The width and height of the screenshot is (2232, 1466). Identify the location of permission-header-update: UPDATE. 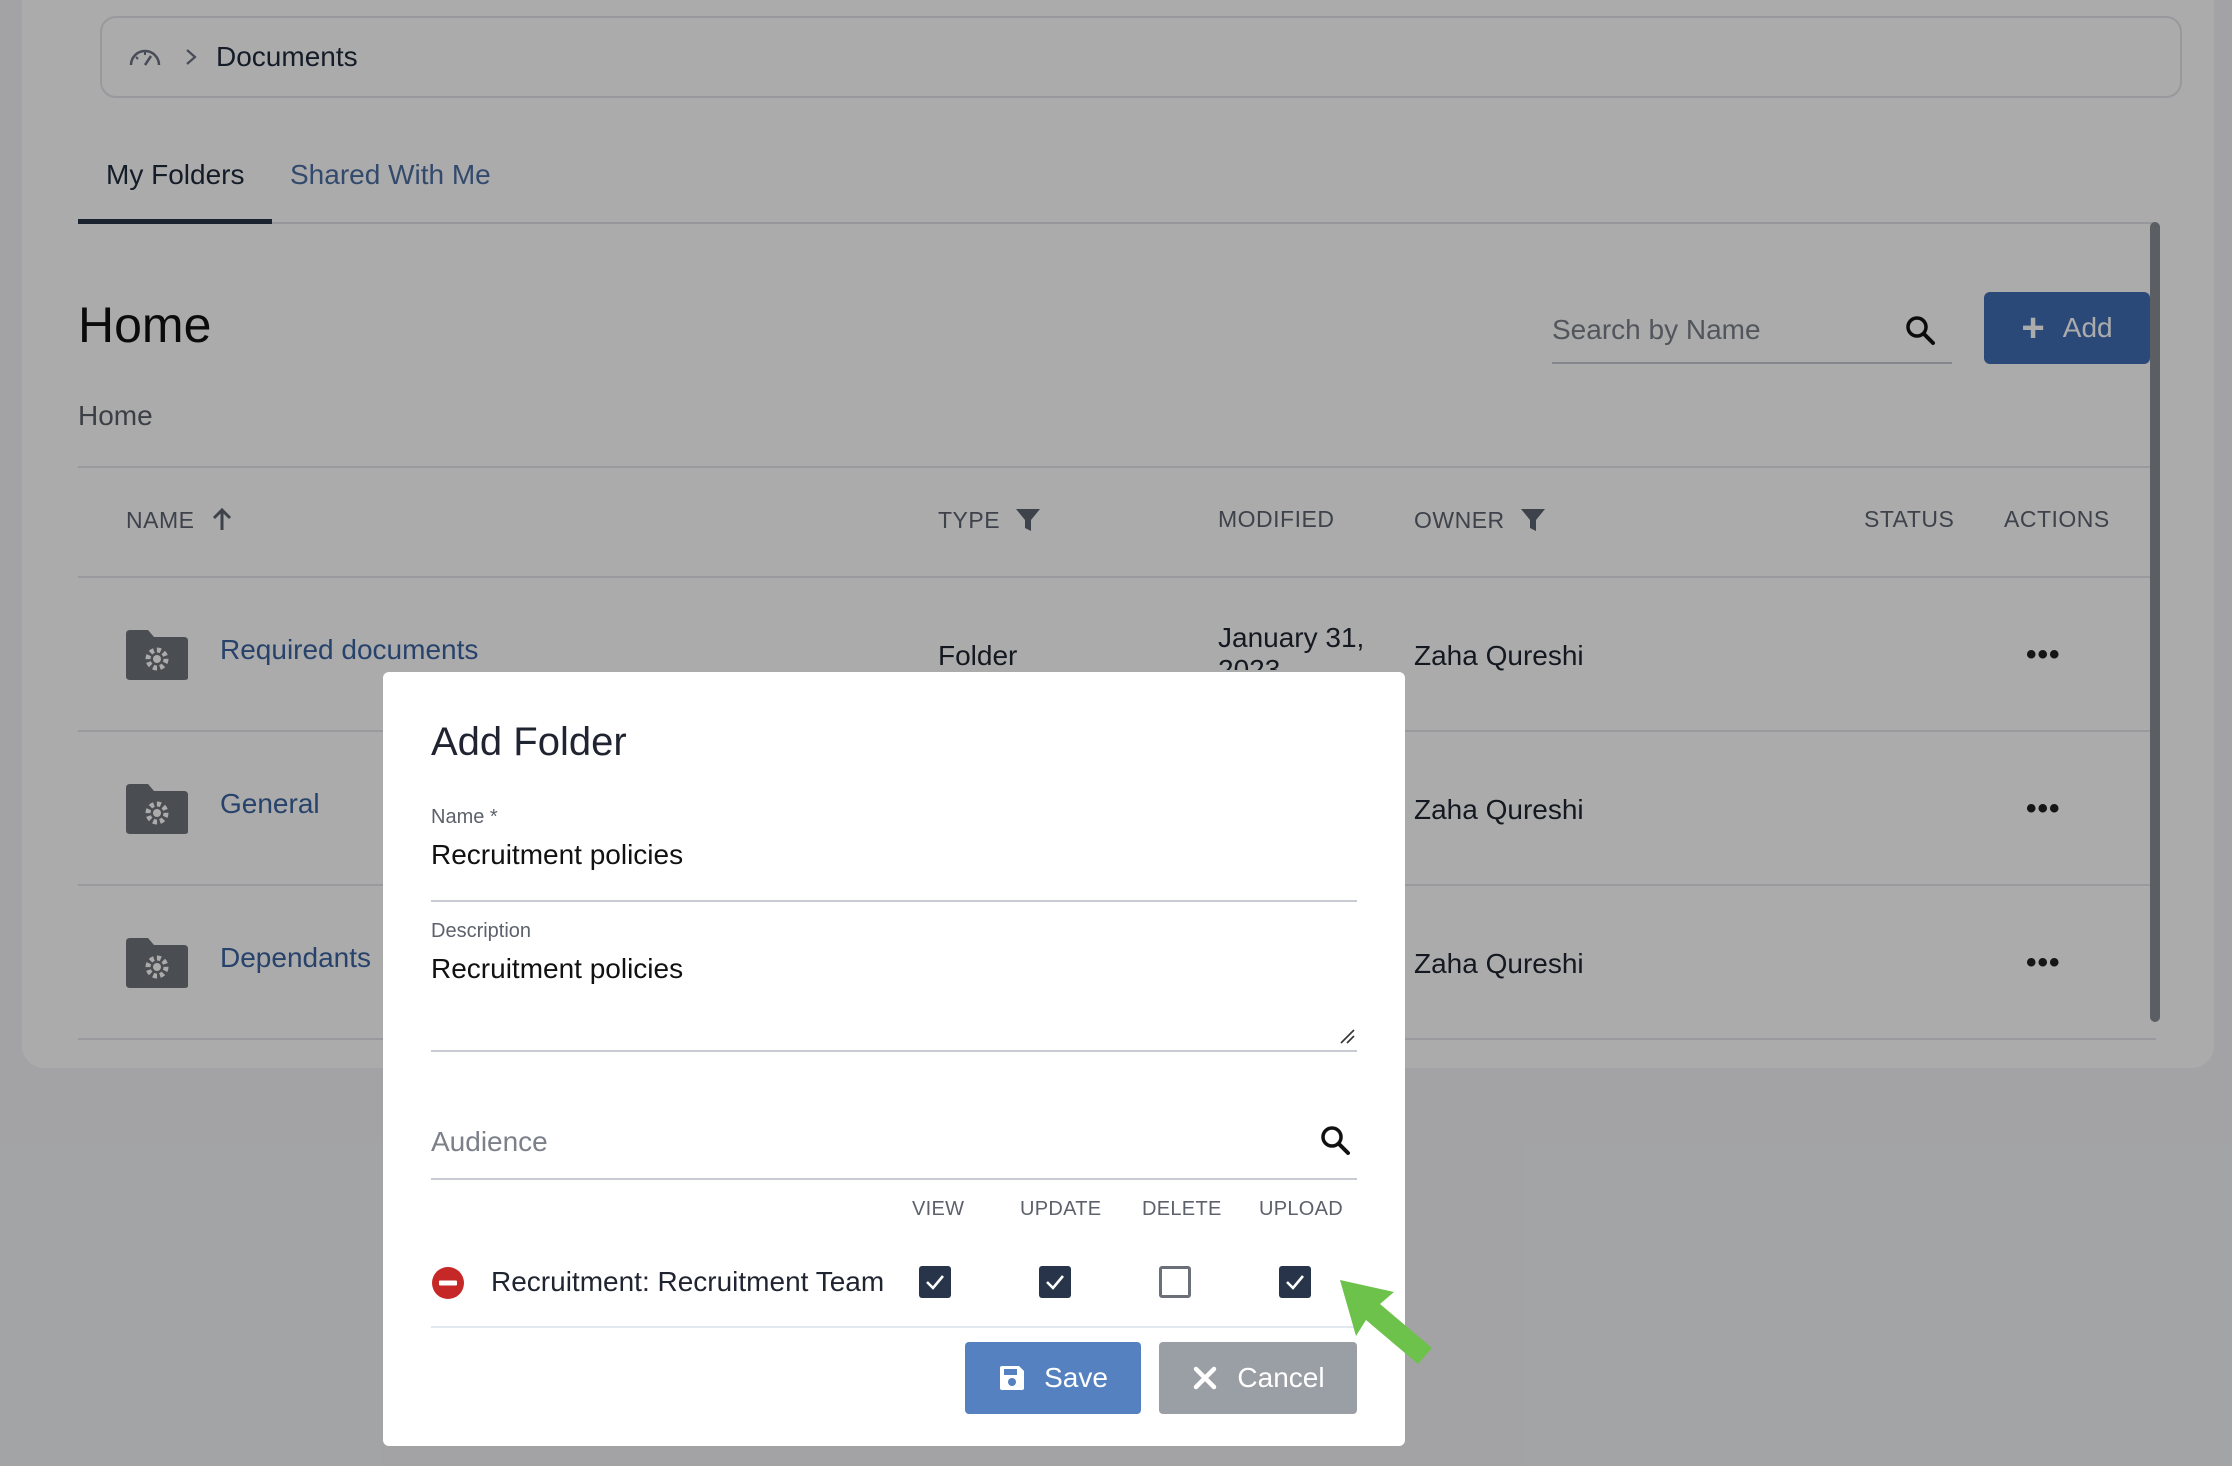
(1061, 1209).